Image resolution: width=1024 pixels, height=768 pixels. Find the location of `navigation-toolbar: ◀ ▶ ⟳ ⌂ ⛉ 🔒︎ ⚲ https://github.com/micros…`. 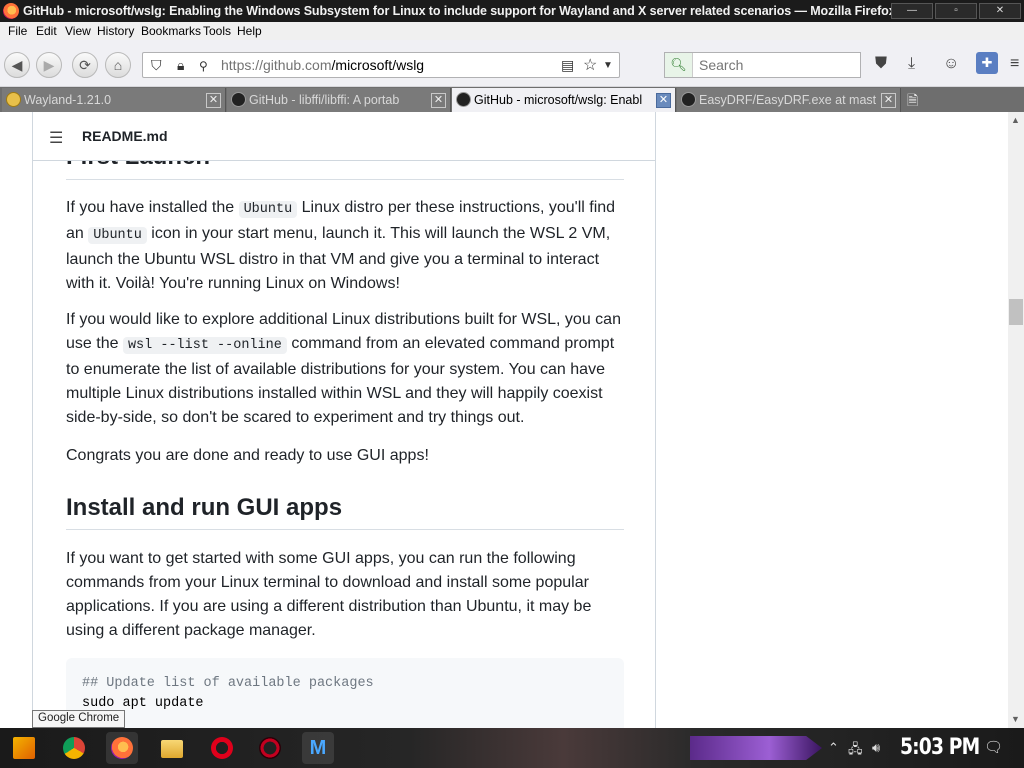

navigation-toolbar: ◀ ▶ ⟳ ⌂ ⛉ 🔒︎ ⚲ https://github.com/micros… is located at coordinates (512, 63).